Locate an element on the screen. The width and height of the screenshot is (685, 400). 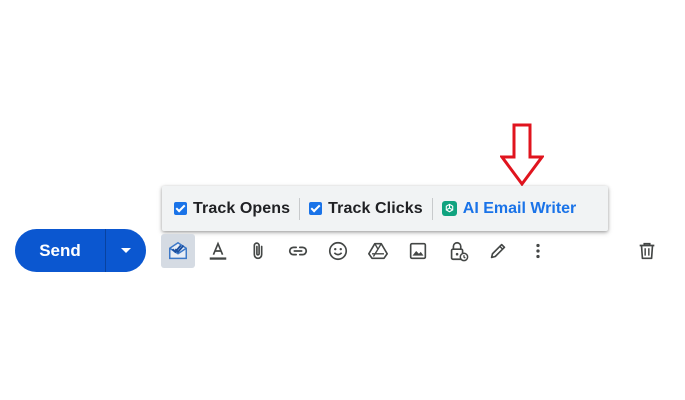
text-format-icon is located at coordinates (218, 250).